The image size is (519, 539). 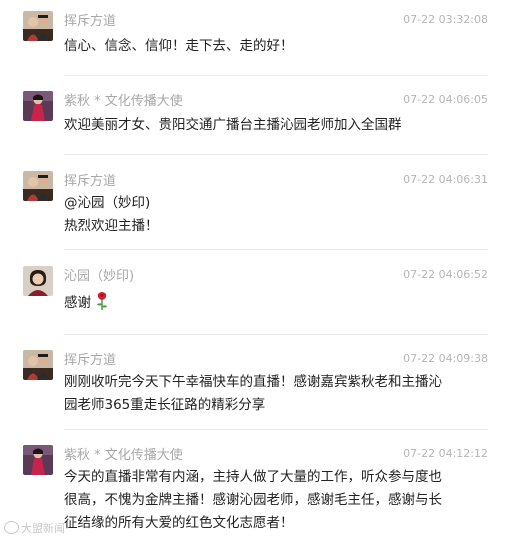 What do you see at coordinates (165, 405) in the screenshot?
I see `message-line: 园老师365重走长征路的精彩分享` at bounding box center [165, 405].